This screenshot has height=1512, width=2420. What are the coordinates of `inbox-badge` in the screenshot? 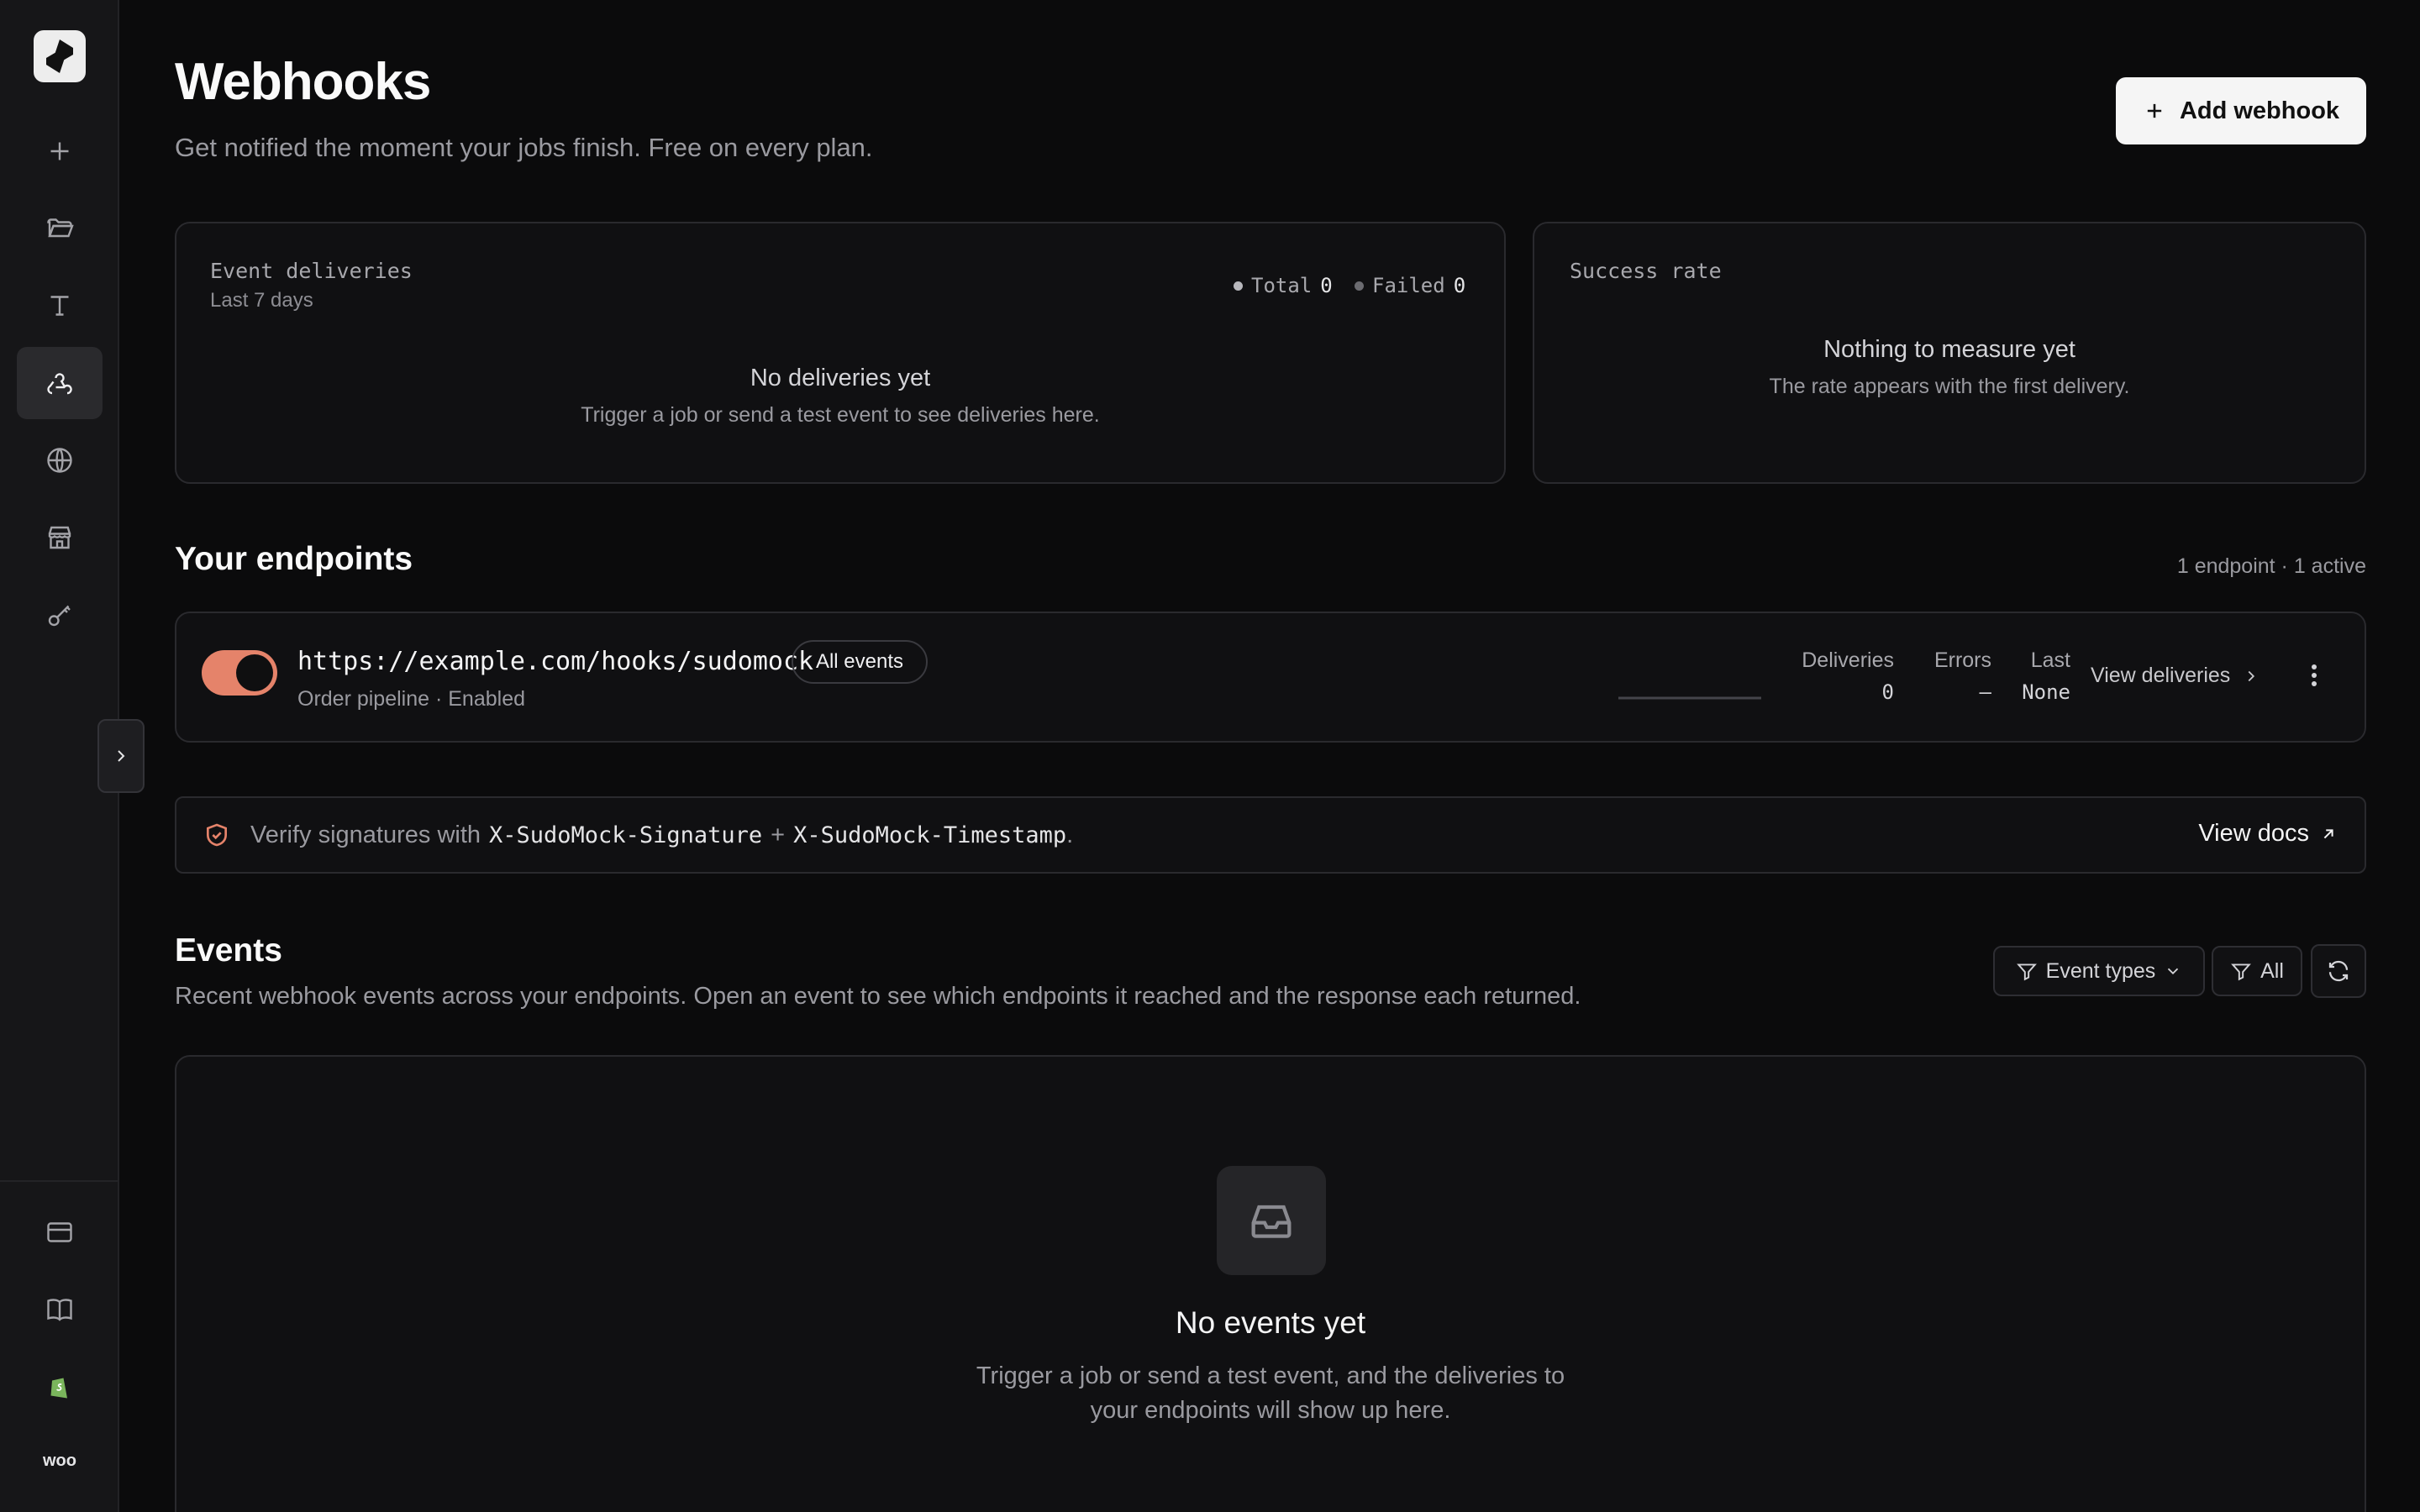 It's located at (1271, 1220).